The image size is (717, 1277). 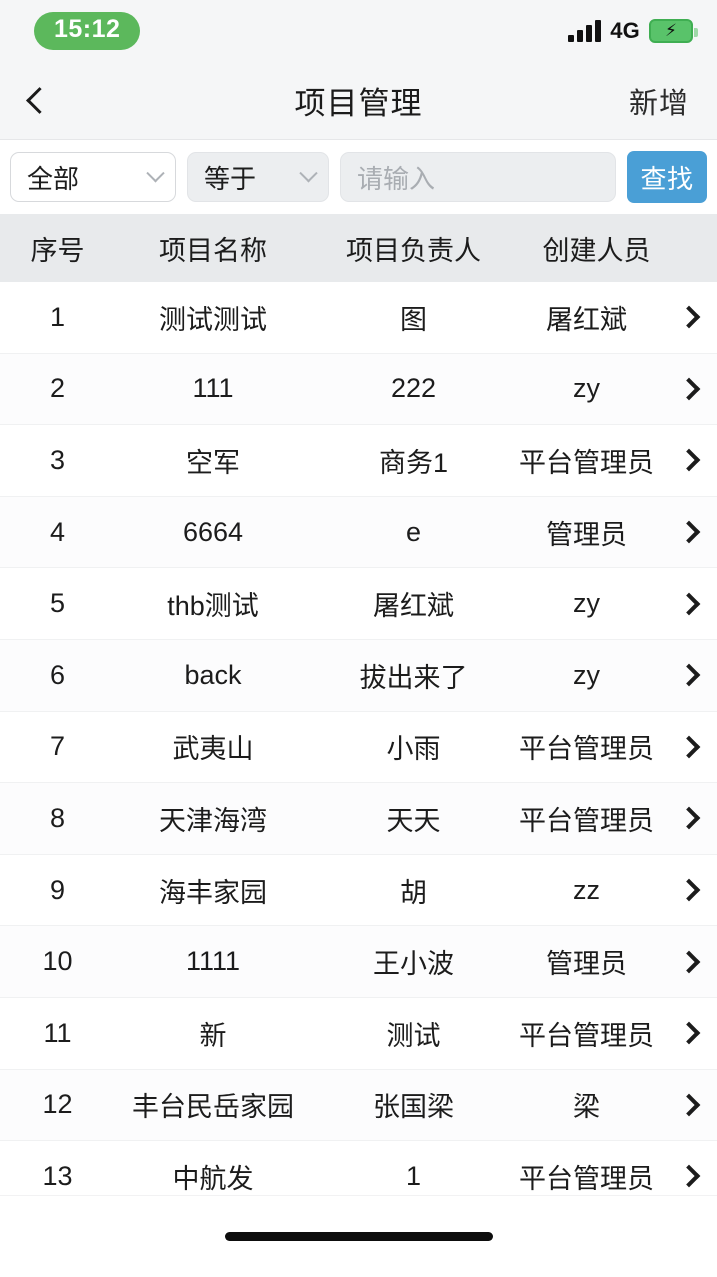 I want to click on home-indicator-bar, so click(x=358, y=1236).